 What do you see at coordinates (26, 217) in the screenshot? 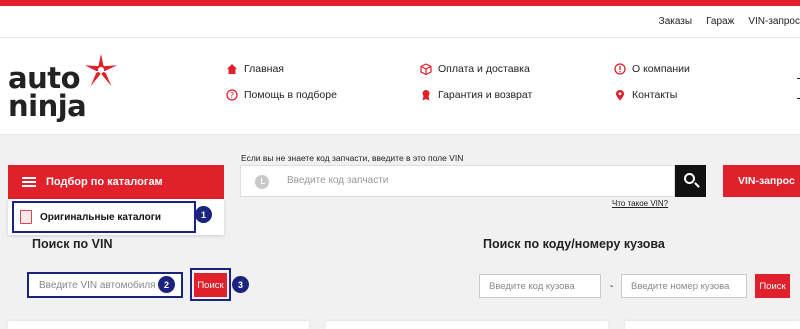
I see `catalog-book-icon` at bounding box center [26, 217].